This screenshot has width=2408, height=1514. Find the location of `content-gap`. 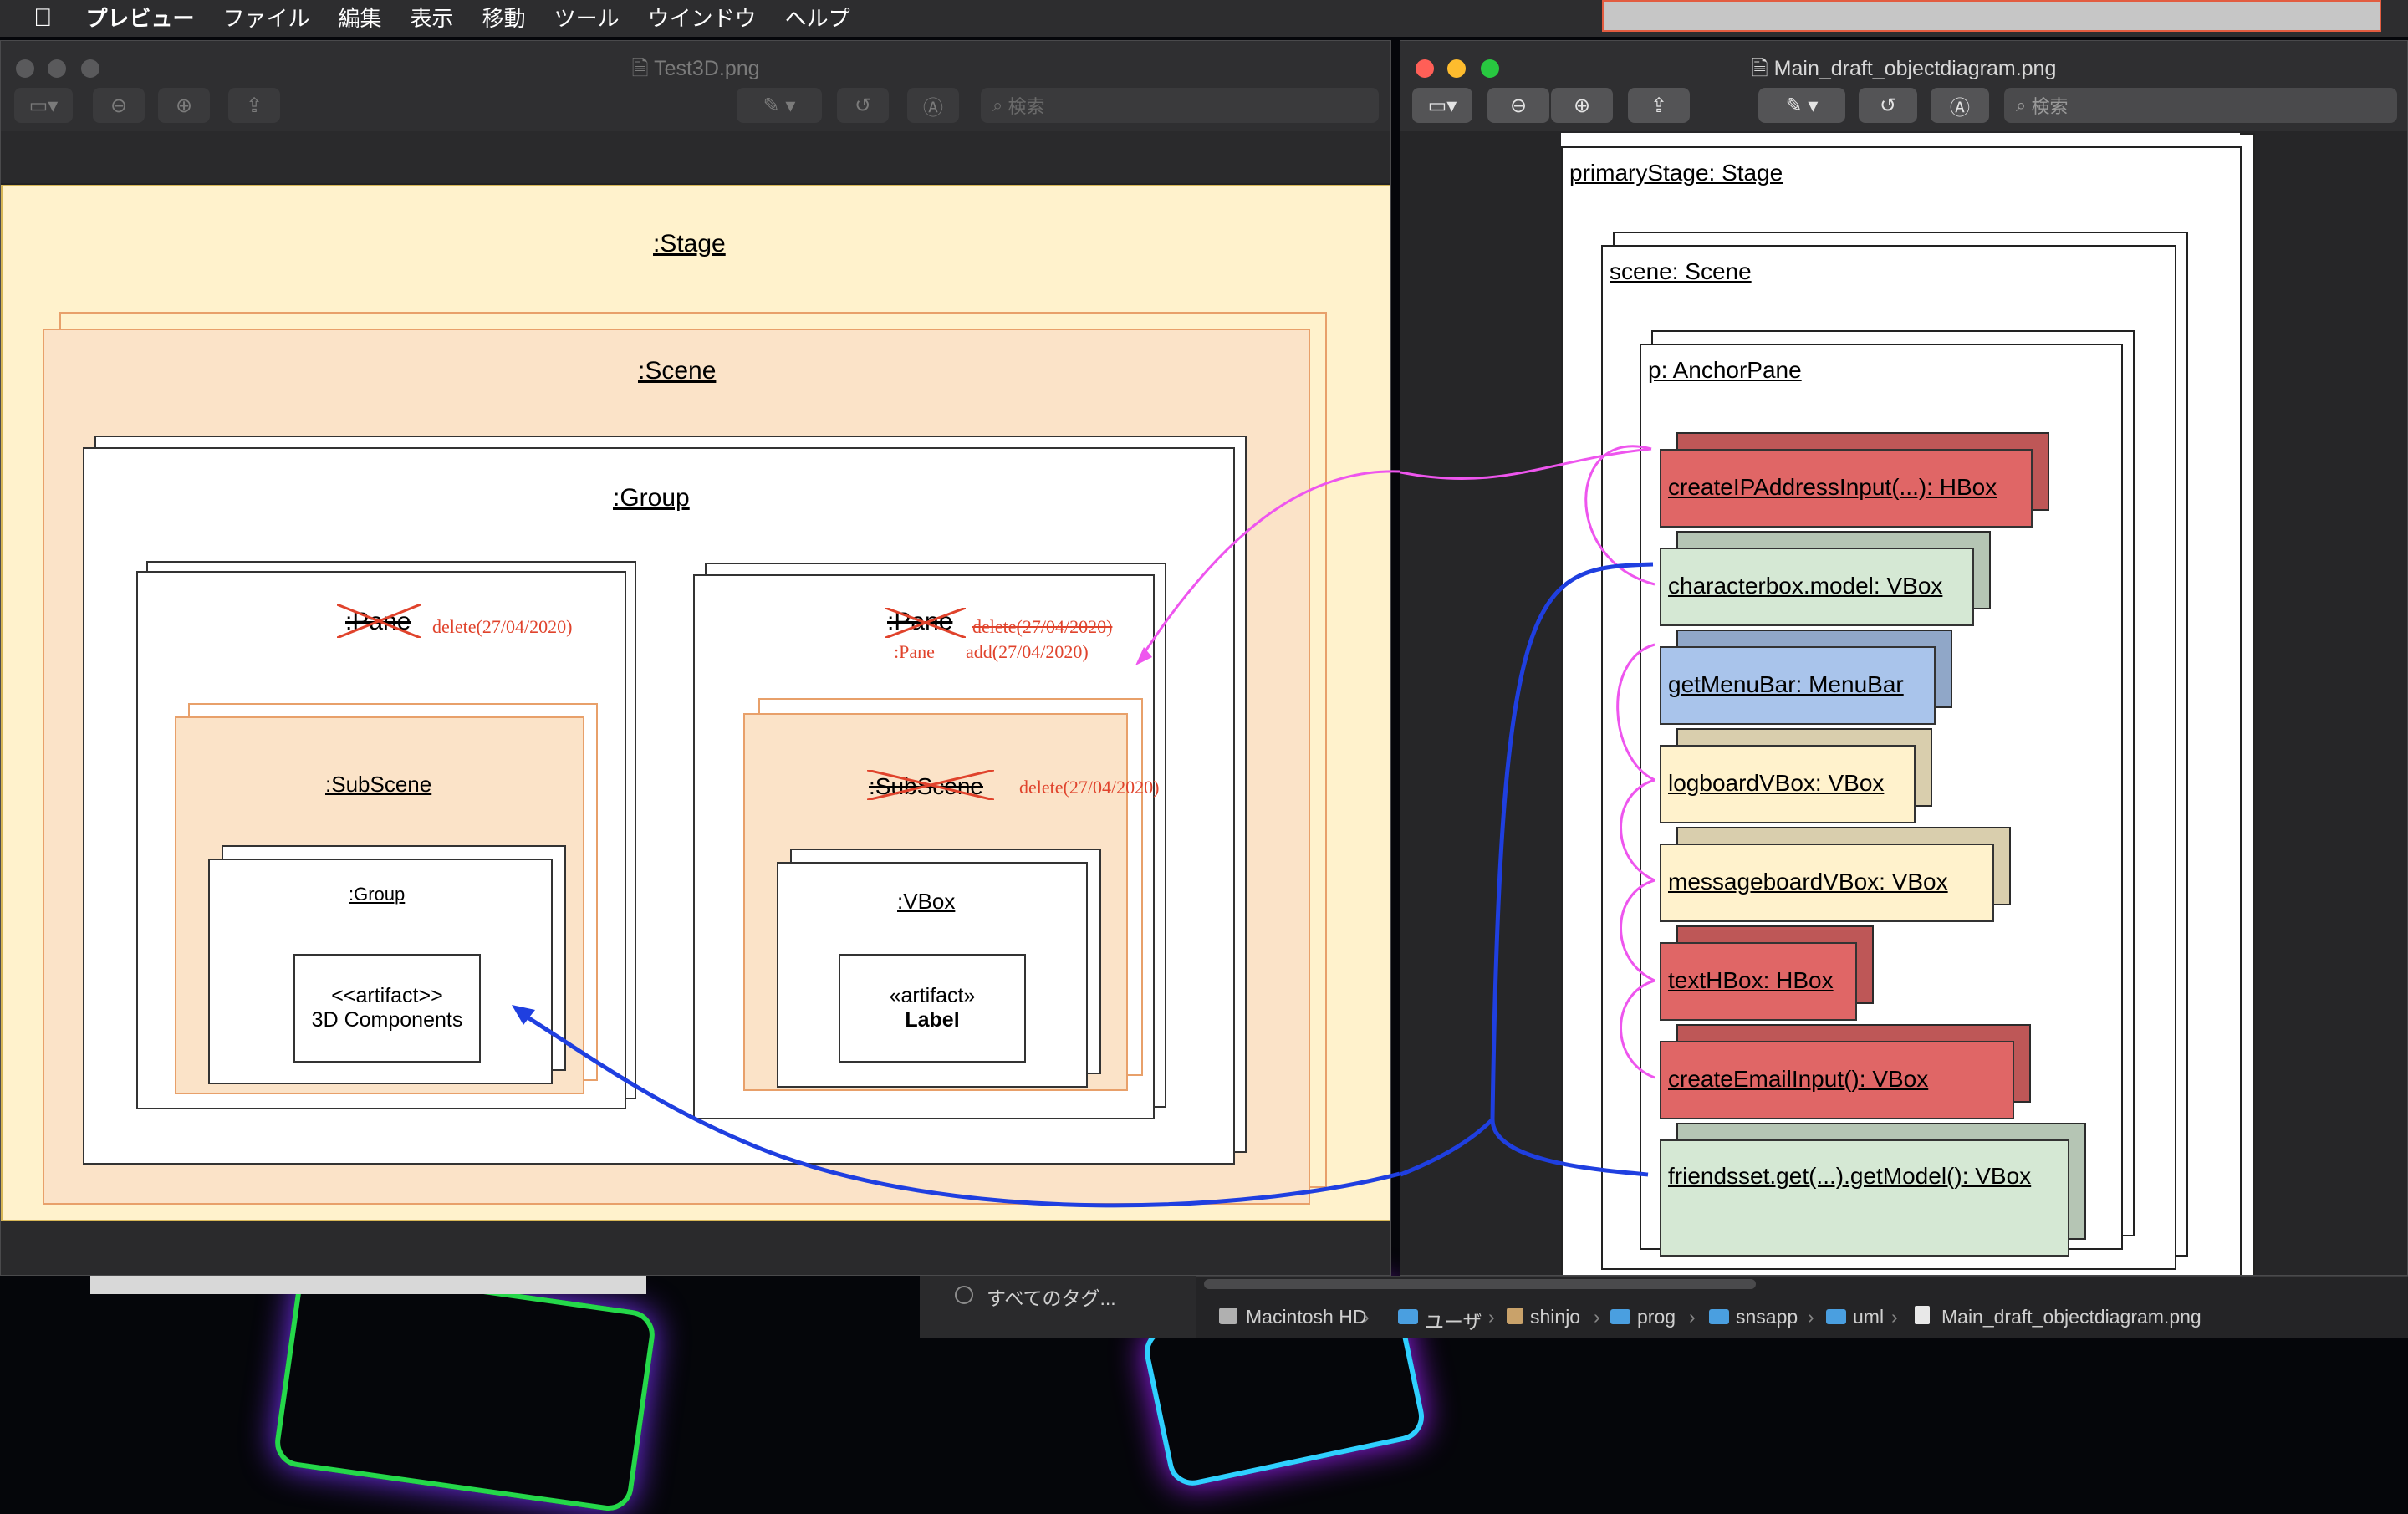

content-gap is located at coordinates (695, 157).